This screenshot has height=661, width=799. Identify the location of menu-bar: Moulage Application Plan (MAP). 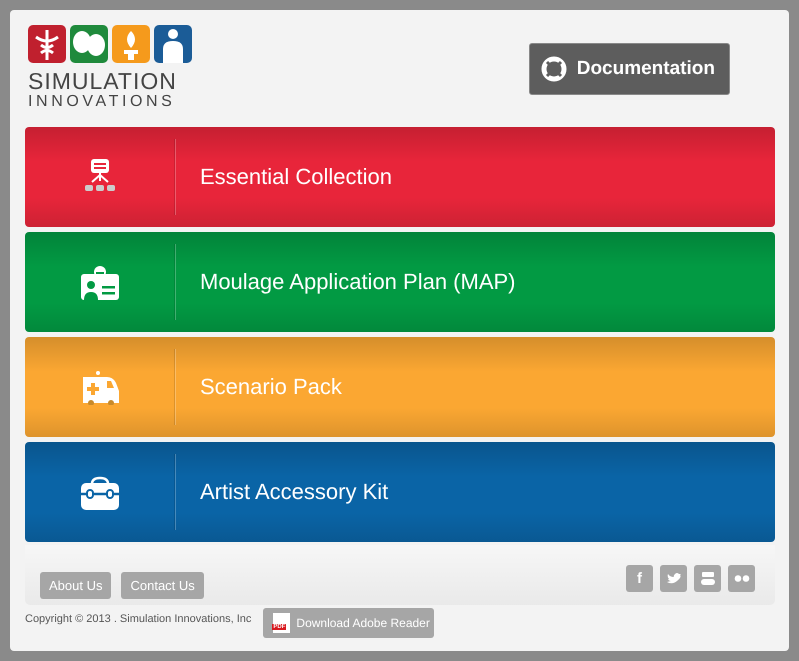
(400, 282).